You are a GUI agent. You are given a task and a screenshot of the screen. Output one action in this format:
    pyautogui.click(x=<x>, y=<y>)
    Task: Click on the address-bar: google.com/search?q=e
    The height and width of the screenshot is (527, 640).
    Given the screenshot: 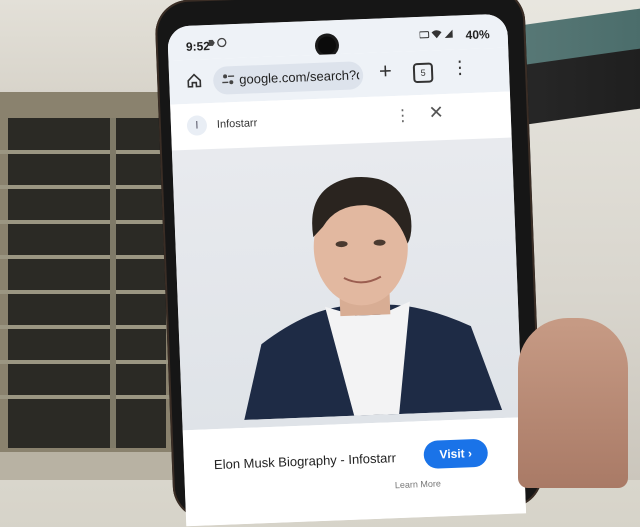 What is the action you would take?
    pyautogui.click(x=288, y=78)
    